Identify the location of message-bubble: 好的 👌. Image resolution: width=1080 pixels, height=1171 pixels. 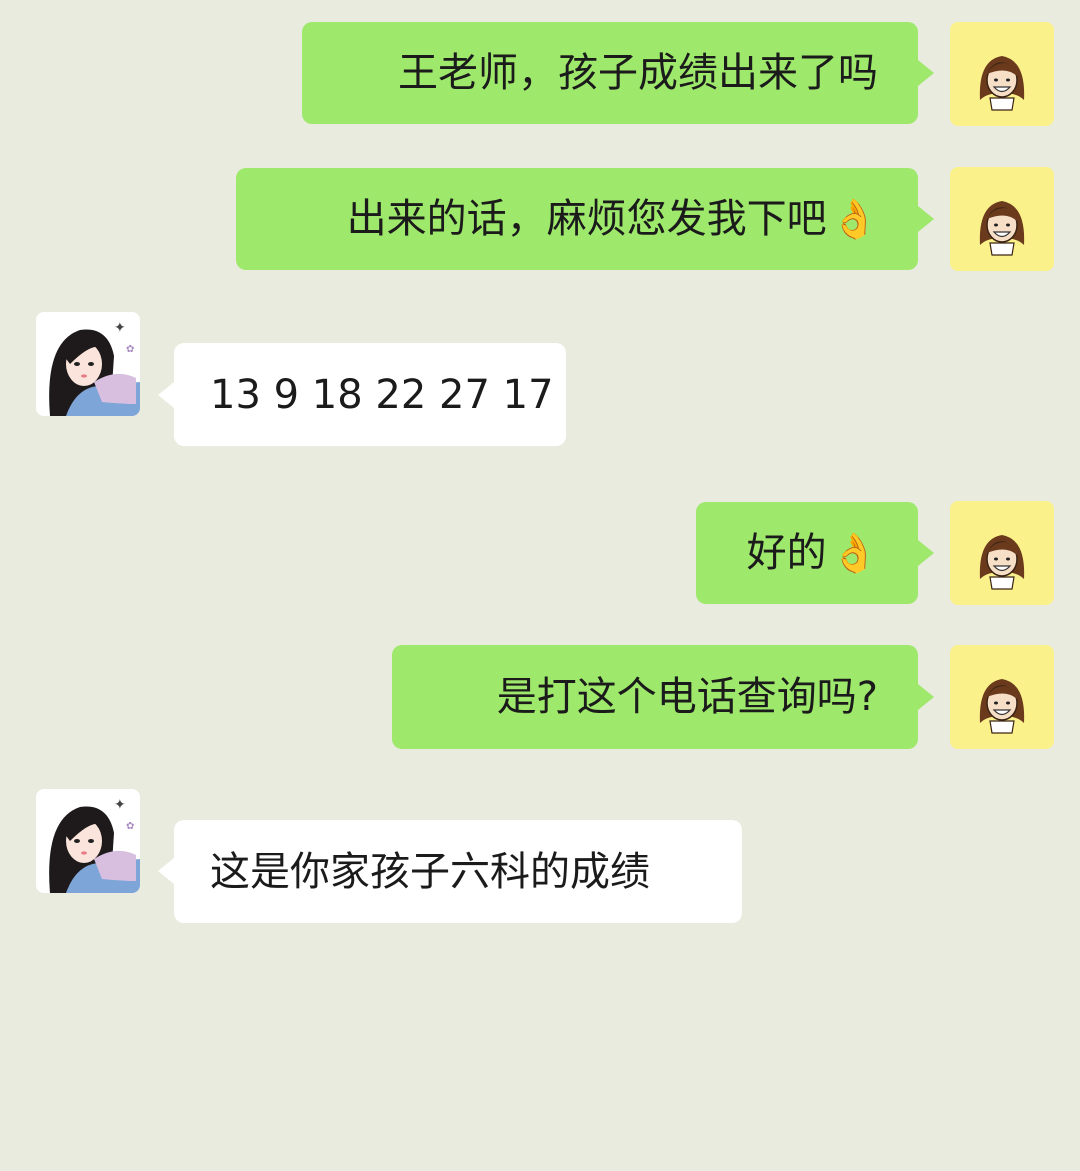
(807, 553).